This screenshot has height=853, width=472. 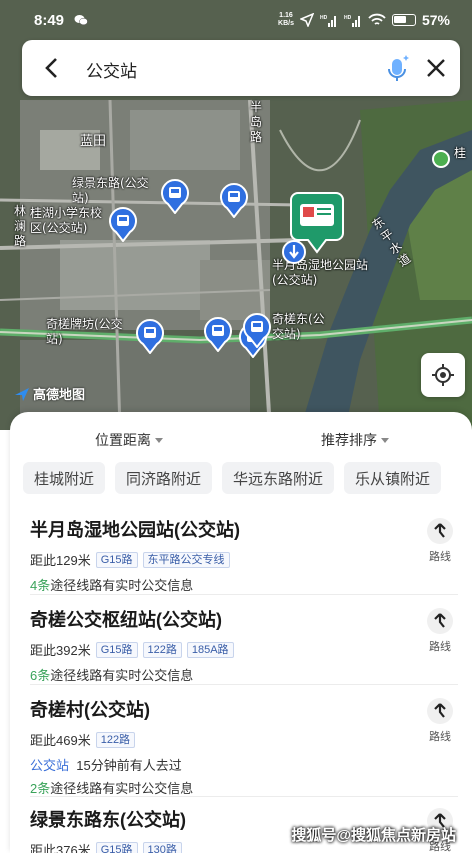 I want to click on gaode-logo-icon, so click(x=22, y=394).